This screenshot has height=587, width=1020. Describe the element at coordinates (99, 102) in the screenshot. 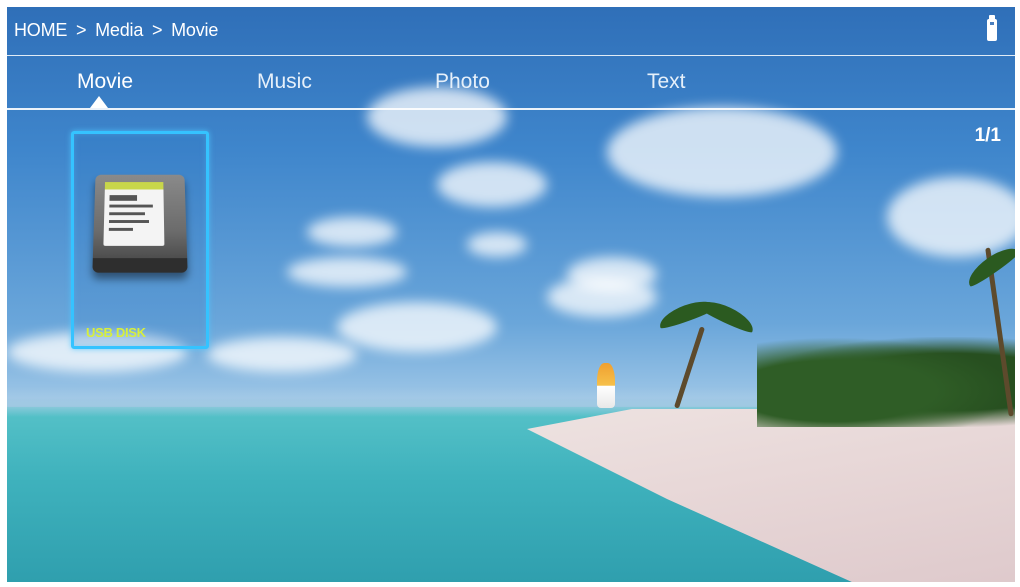

I see `active-tab-indicator-icon` at that location.